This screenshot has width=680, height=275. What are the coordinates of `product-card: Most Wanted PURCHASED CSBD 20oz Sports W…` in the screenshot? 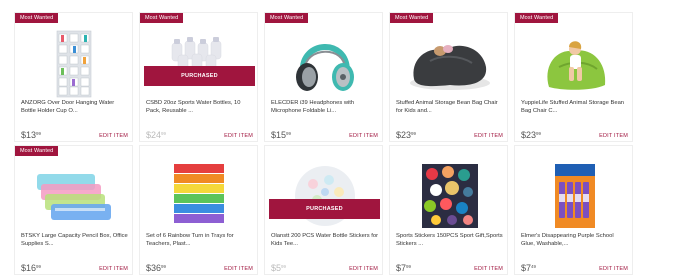 It's located at (198, 77).